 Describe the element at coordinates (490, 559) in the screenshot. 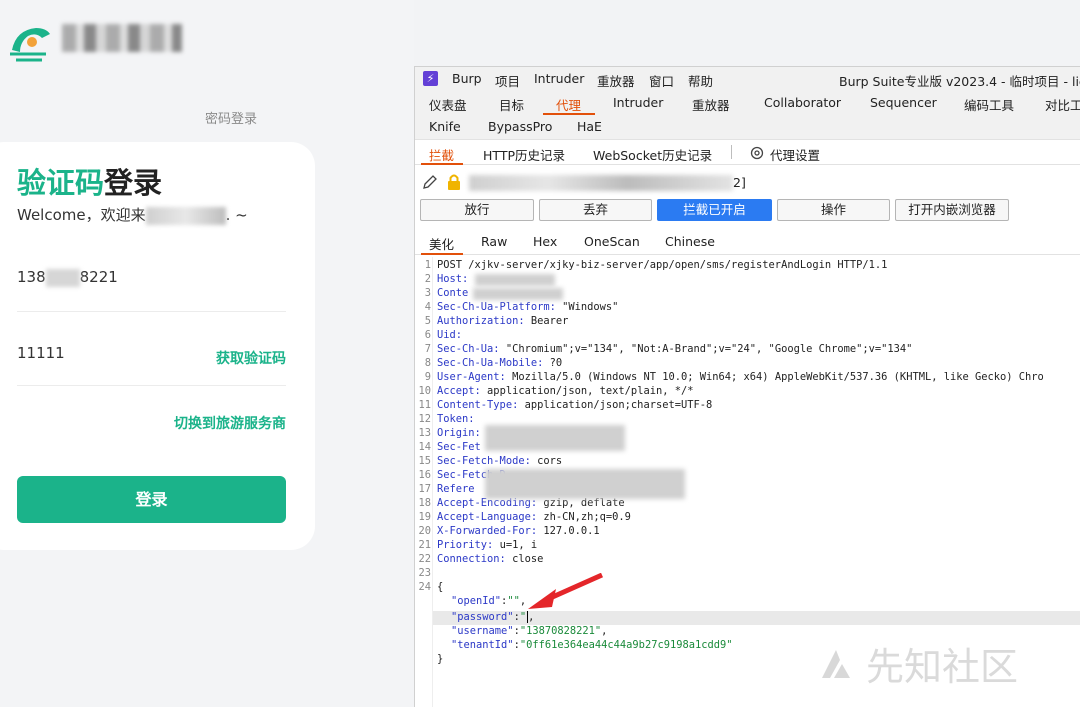

I see `header-connection: Connection: close` at that location.